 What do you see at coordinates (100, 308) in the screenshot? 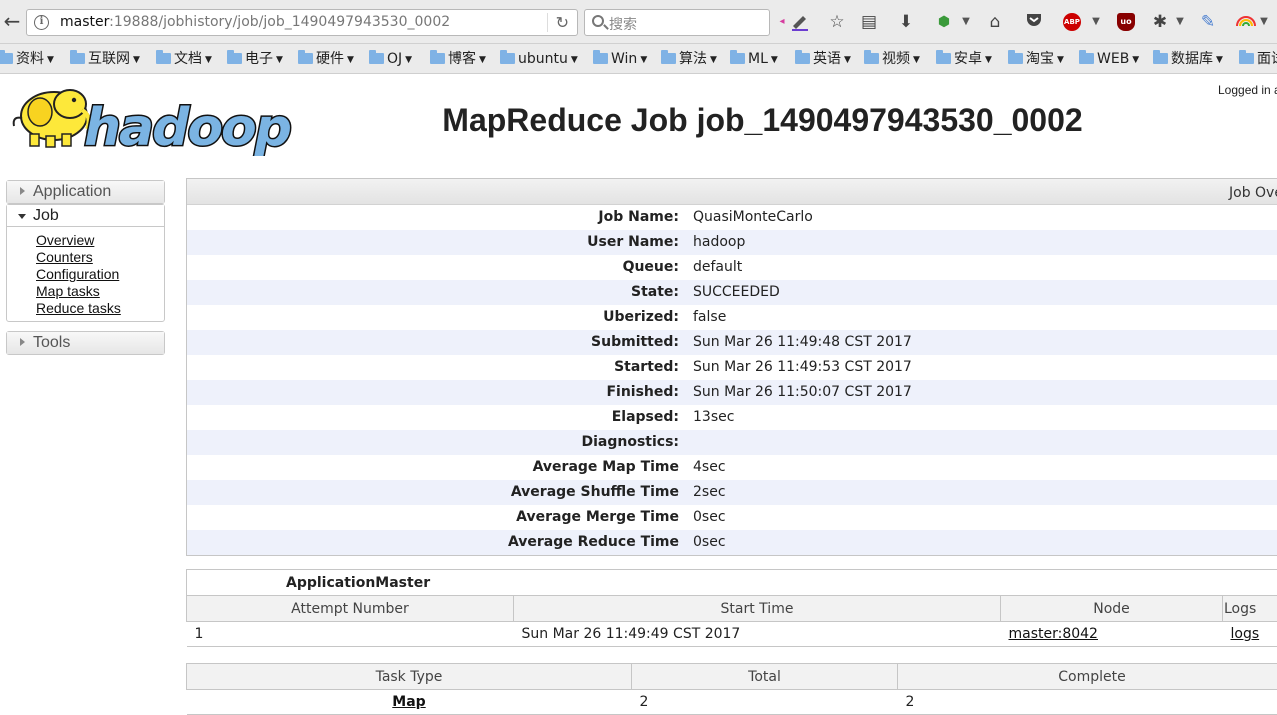
I see `nav-link-reduce-tasks: Reduce tasks` at bounding box center [100, 308].